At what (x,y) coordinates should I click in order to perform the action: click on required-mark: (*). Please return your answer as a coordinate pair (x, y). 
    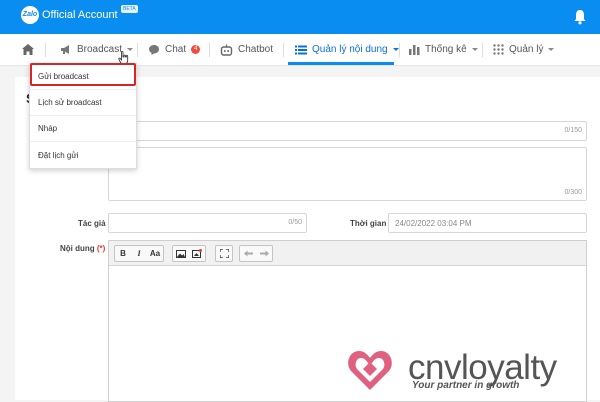
    Looking at the image, I should click on (101, 248).